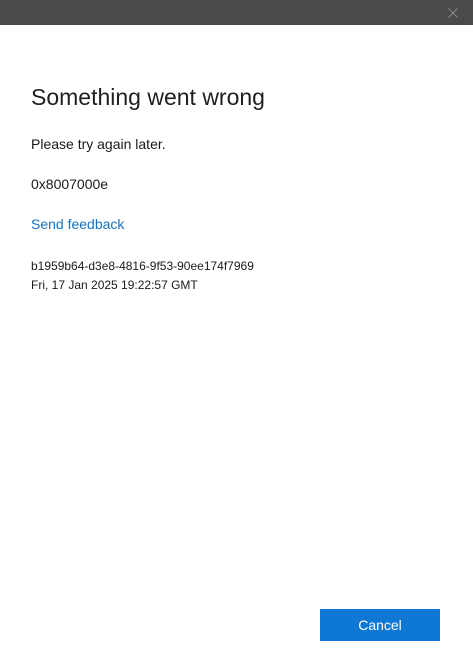 Image resolution: width=473 pixels, height=668 pixels. Describe the element at coordinates (70, 184) in the screenshot. I see `error-code: 0x8007000e` at that location.